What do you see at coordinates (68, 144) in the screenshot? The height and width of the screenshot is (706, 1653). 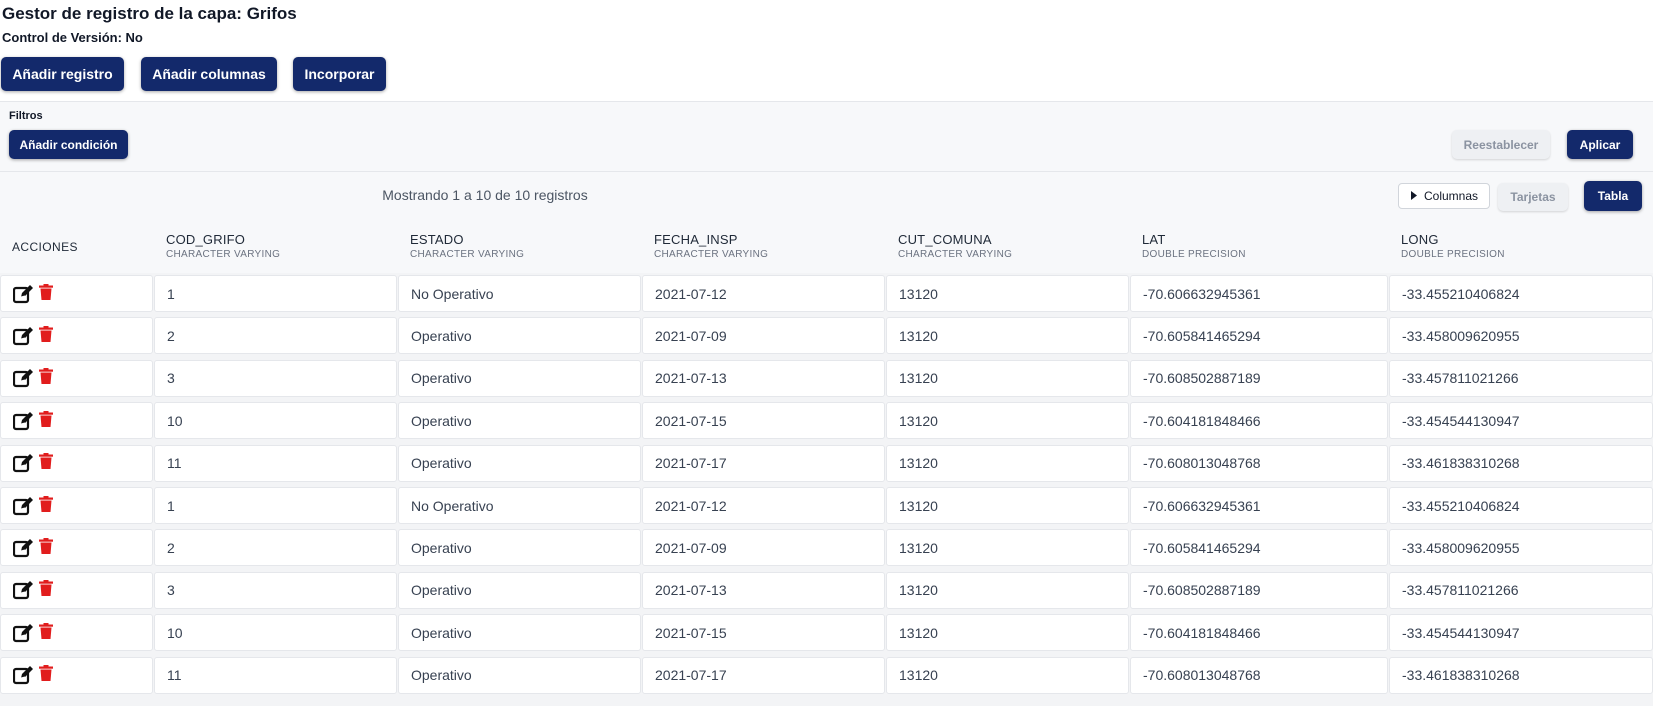 I see `add-condition-button: Añadir condición` at bounding box center [68, 144].